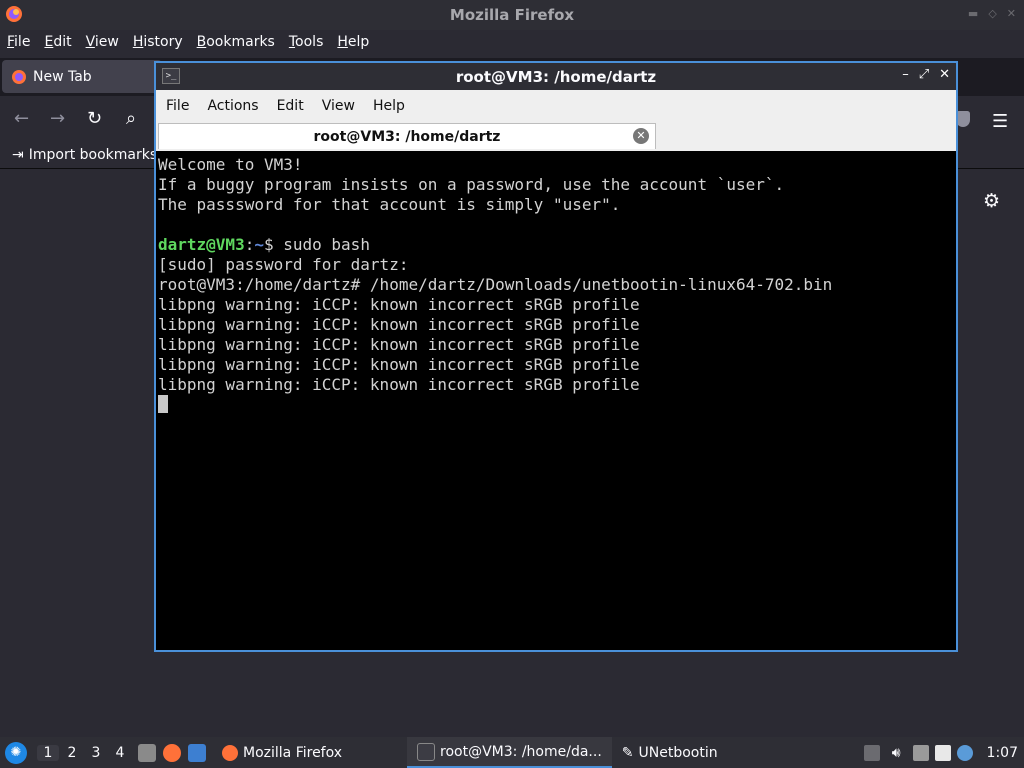 The height and width of the screenshot is (768, 1024). What do you see at coordinates (426, 751) in the screenshot?
I see `terminal-icon` at bounding box center [426, 751].